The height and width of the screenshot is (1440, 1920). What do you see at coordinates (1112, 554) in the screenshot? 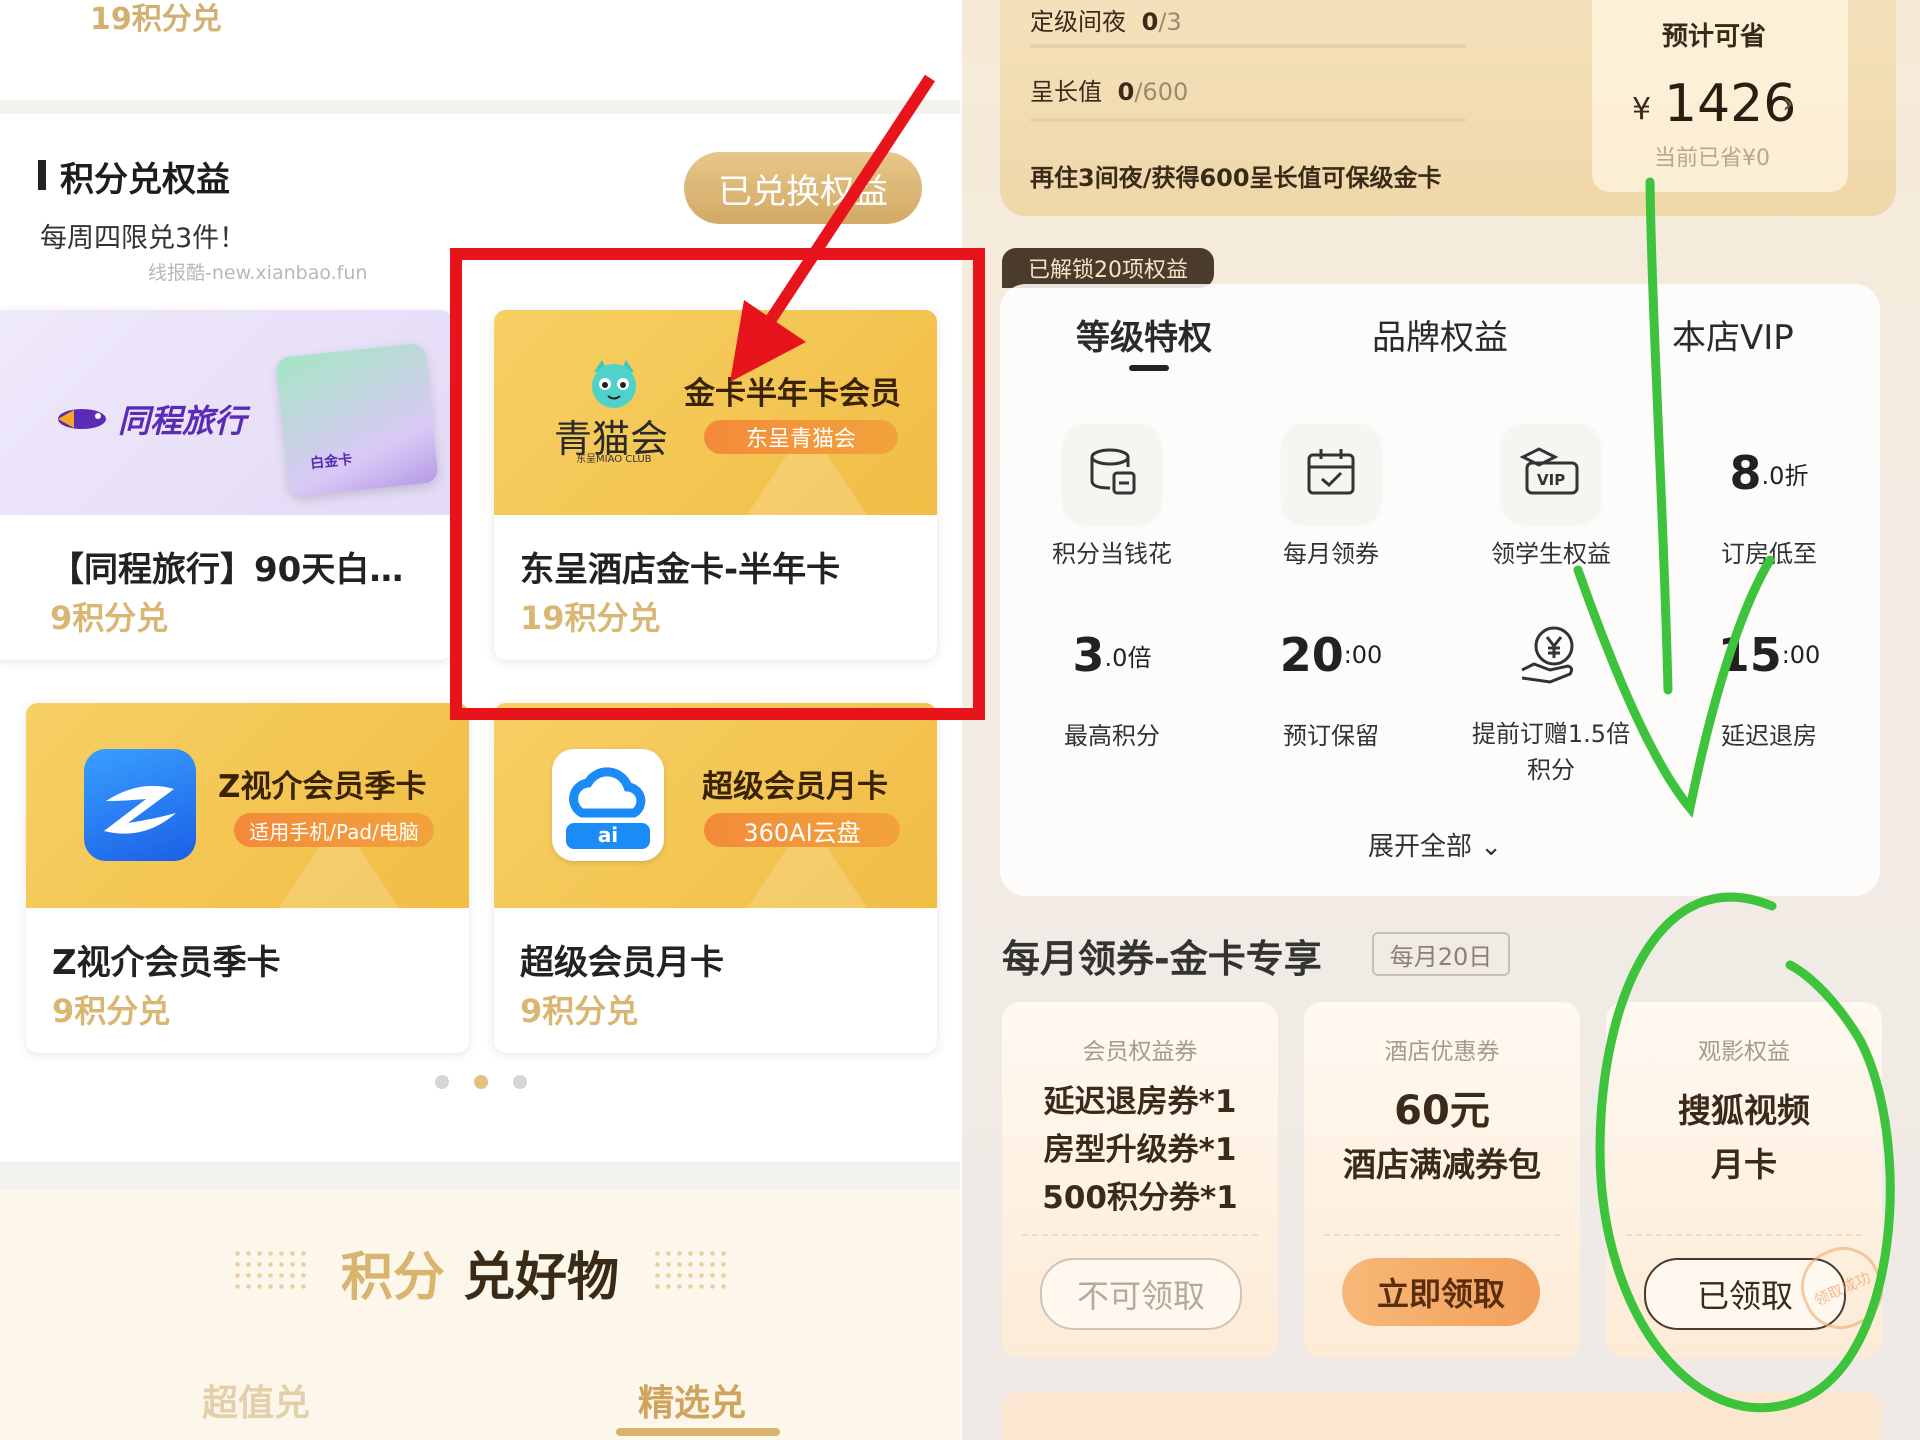
I see `privilege-label: 积分当钱花` at bounding box center [1112, 554].